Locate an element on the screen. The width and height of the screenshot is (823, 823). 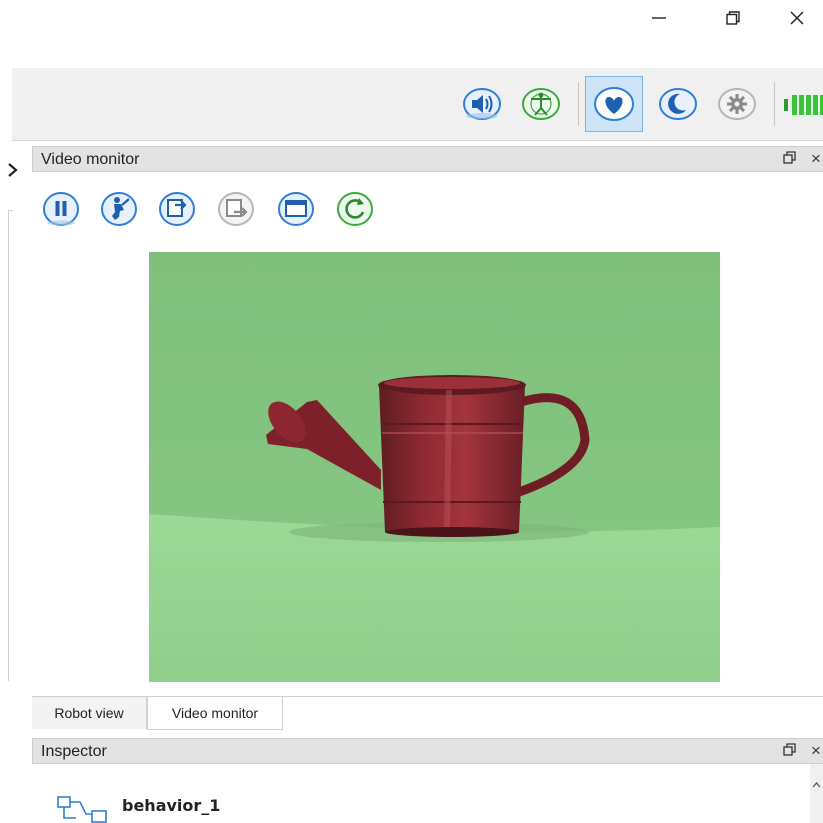
tab-video-monitor: Video monitor is located at coordinates (215, 713).